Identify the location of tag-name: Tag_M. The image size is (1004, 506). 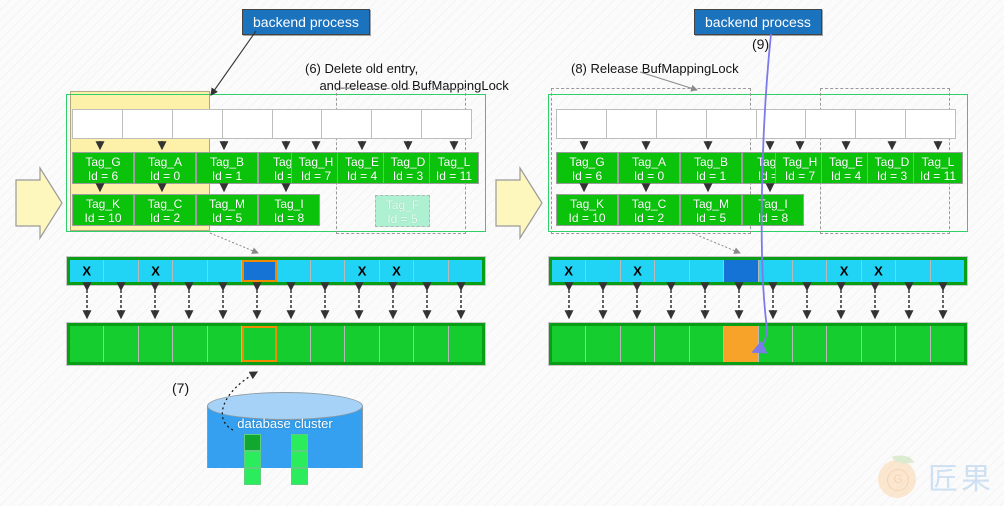
(711, 204).